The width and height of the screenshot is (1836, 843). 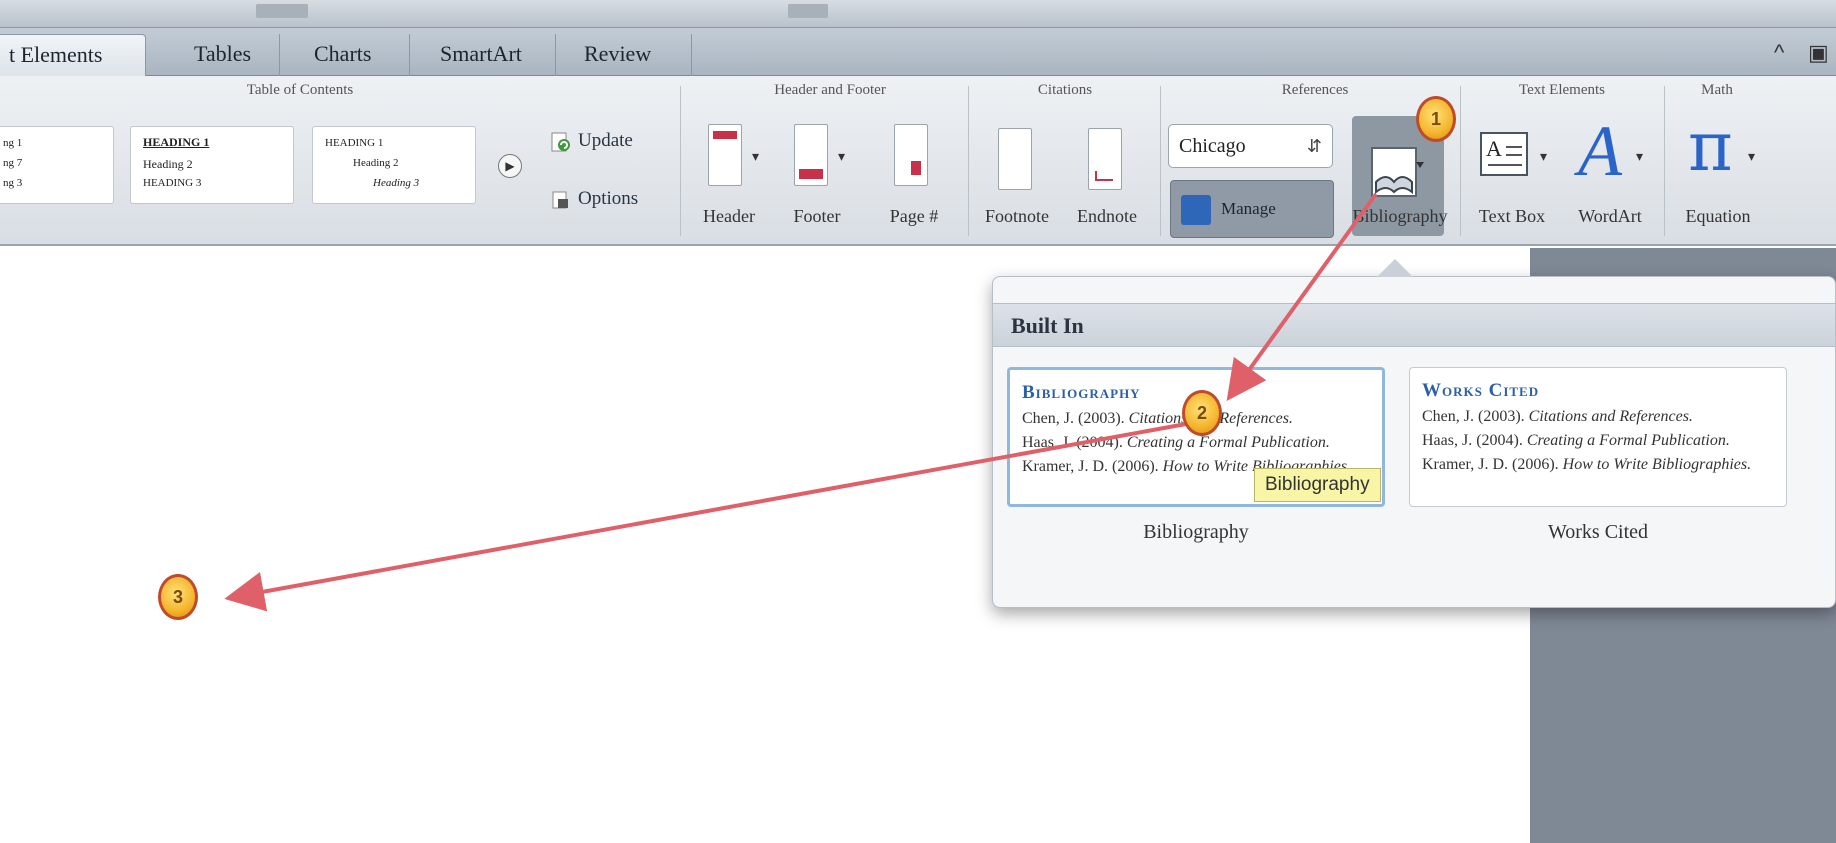 I want to click on step-callout-2: 2, so click(x=1202, y=413).